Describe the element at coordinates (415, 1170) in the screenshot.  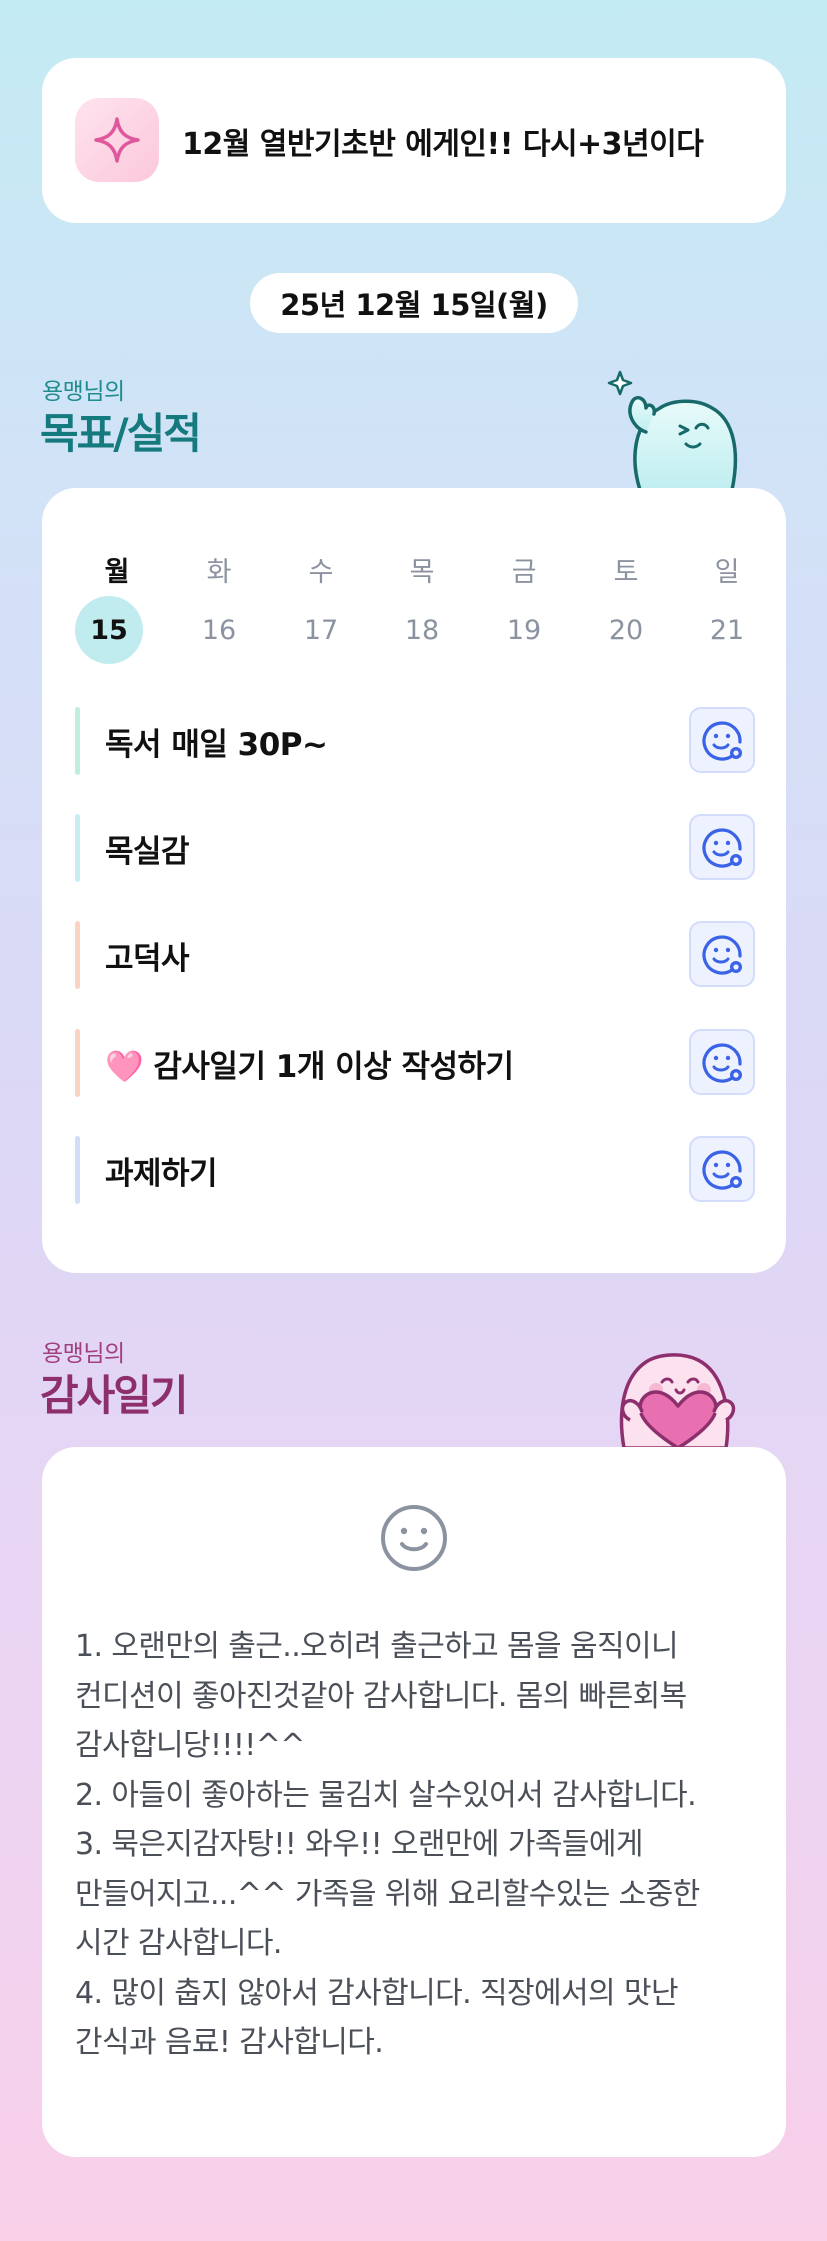
I see `goal-row: 과제하기` at that location.